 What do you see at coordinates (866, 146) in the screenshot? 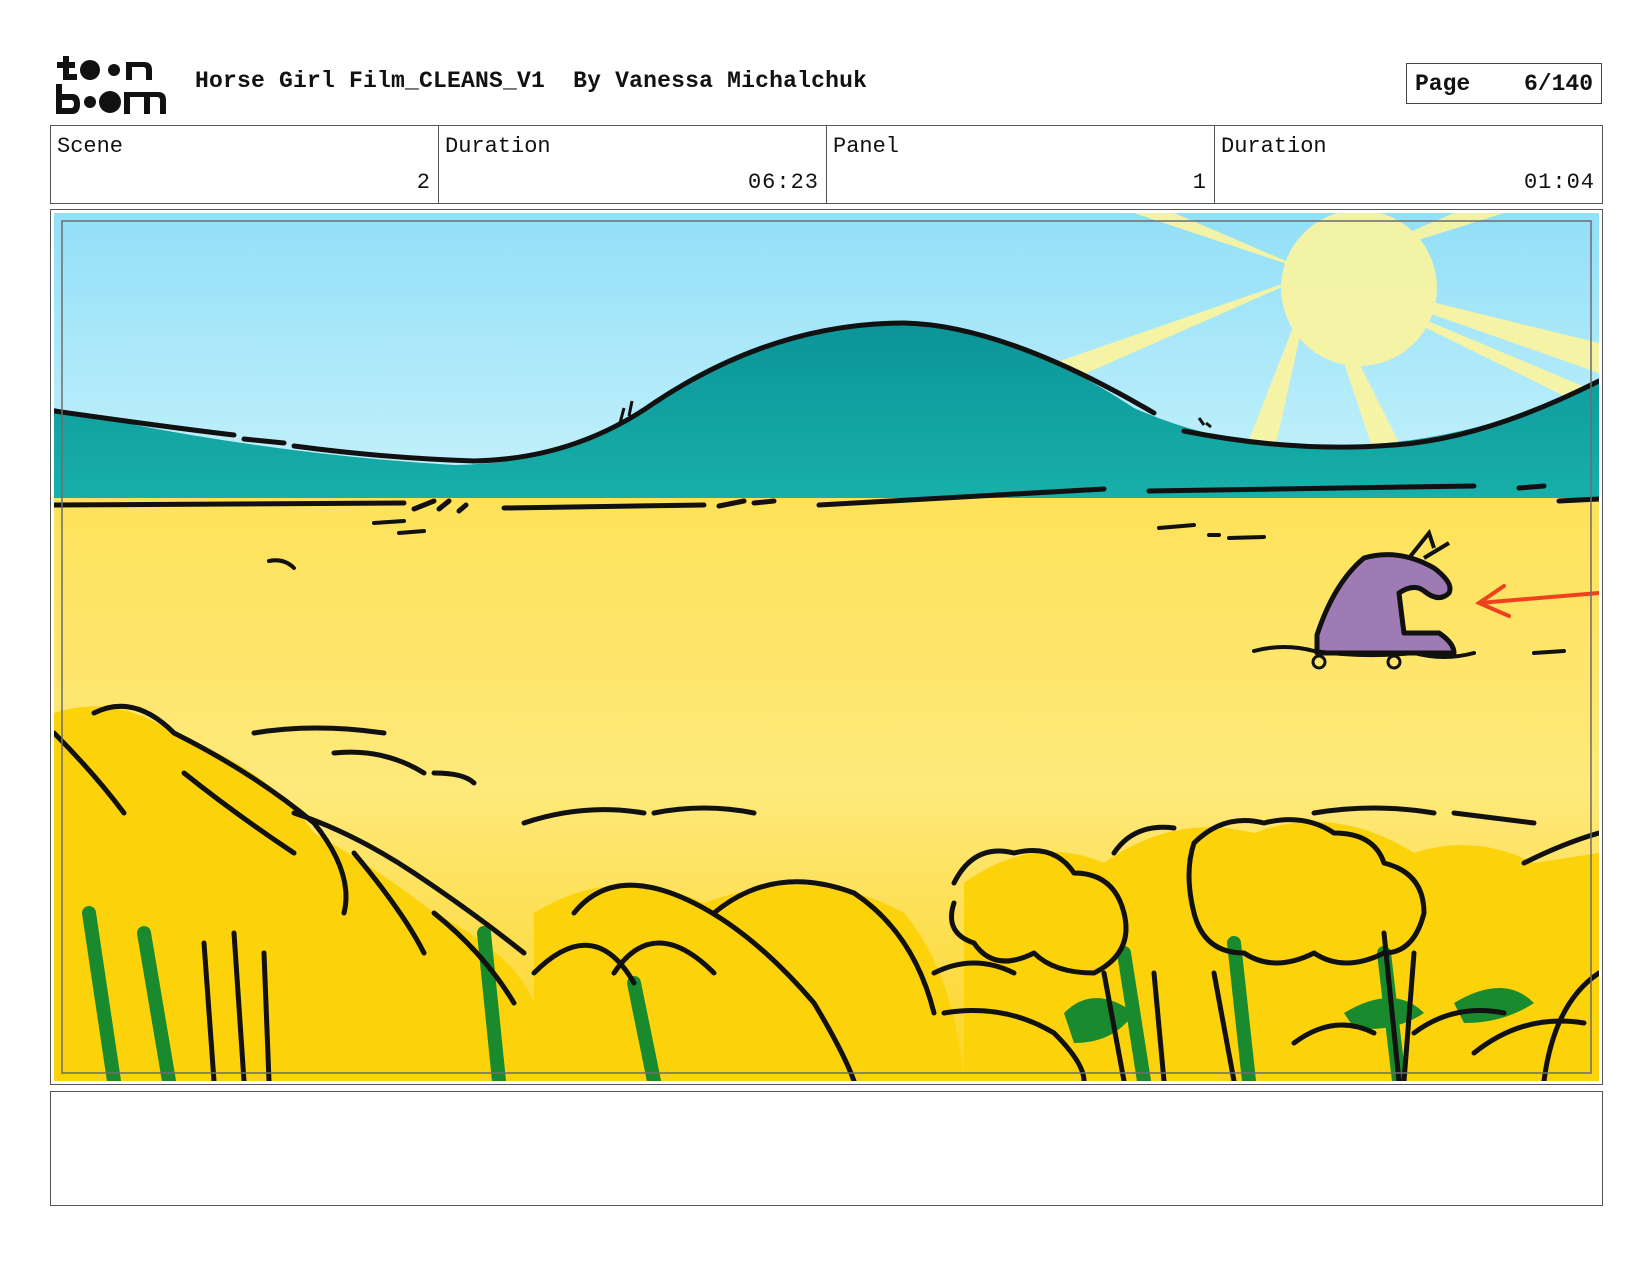
I see `panel-label: Panel` at bounding box center [866, 146].